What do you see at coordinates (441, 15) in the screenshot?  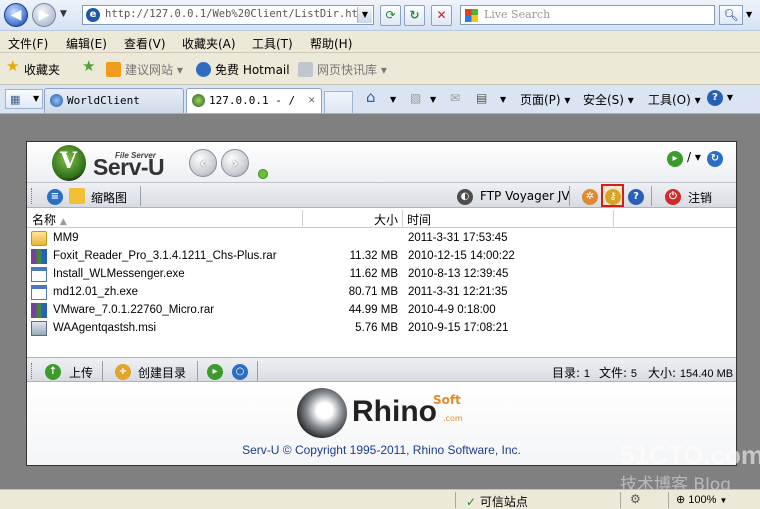 I see `stop-button: ✕` at bounding box center [441, 15].